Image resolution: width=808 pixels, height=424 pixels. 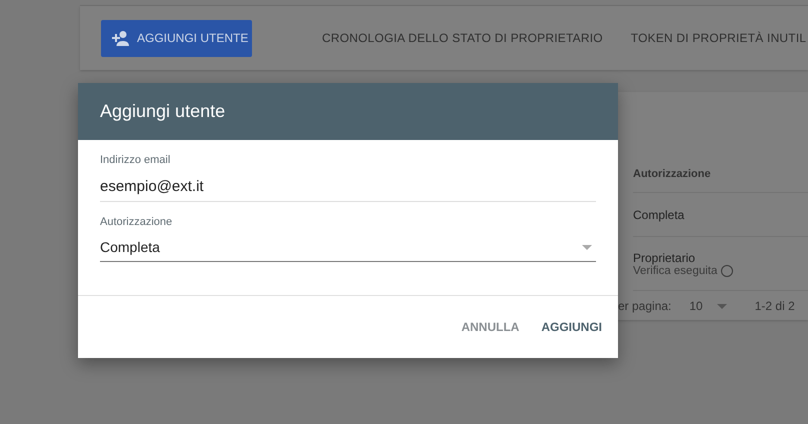 What do you see at coordinates (672, 174) in the screenshot?
I see `column-header: Autorizzazione` at bounding box center [672, 174].